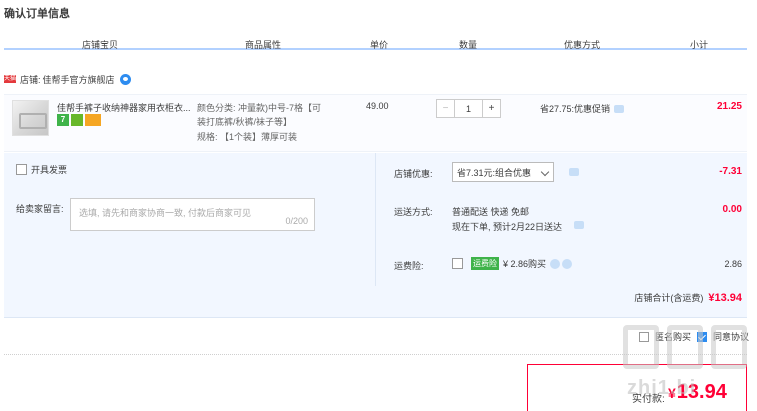 This screenshot has height=411, width=757. Describe the element at coordinates (30, 118) in the screenshot. I see `product-thumbnail` at that location.